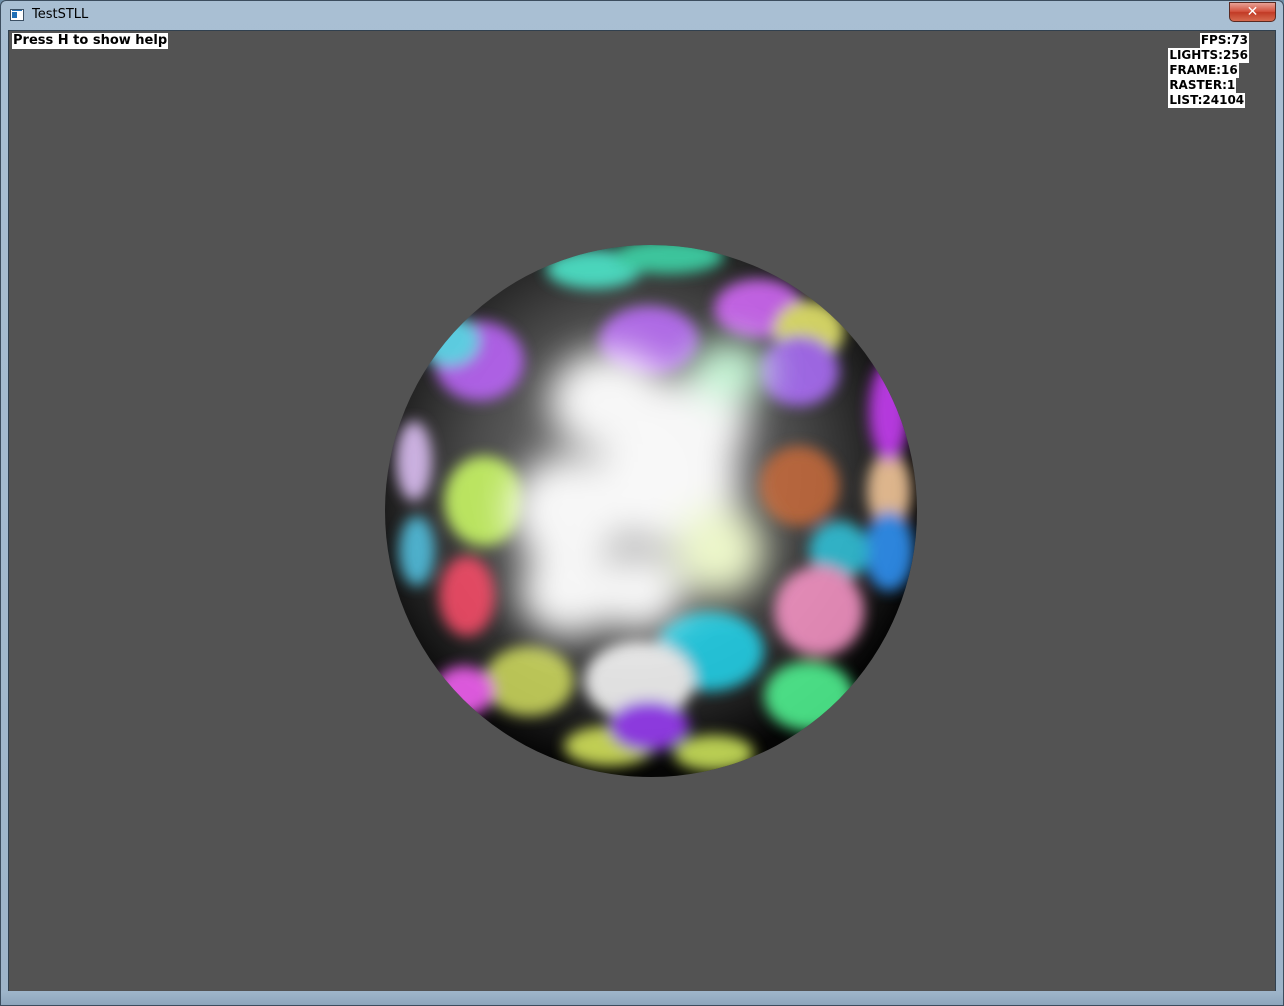 The width and height of the screenshot is (1284, 1006). Describe the element at coordinates (90, 41) in the screenshot. I see `help-hint: Press H to show help` at that location.